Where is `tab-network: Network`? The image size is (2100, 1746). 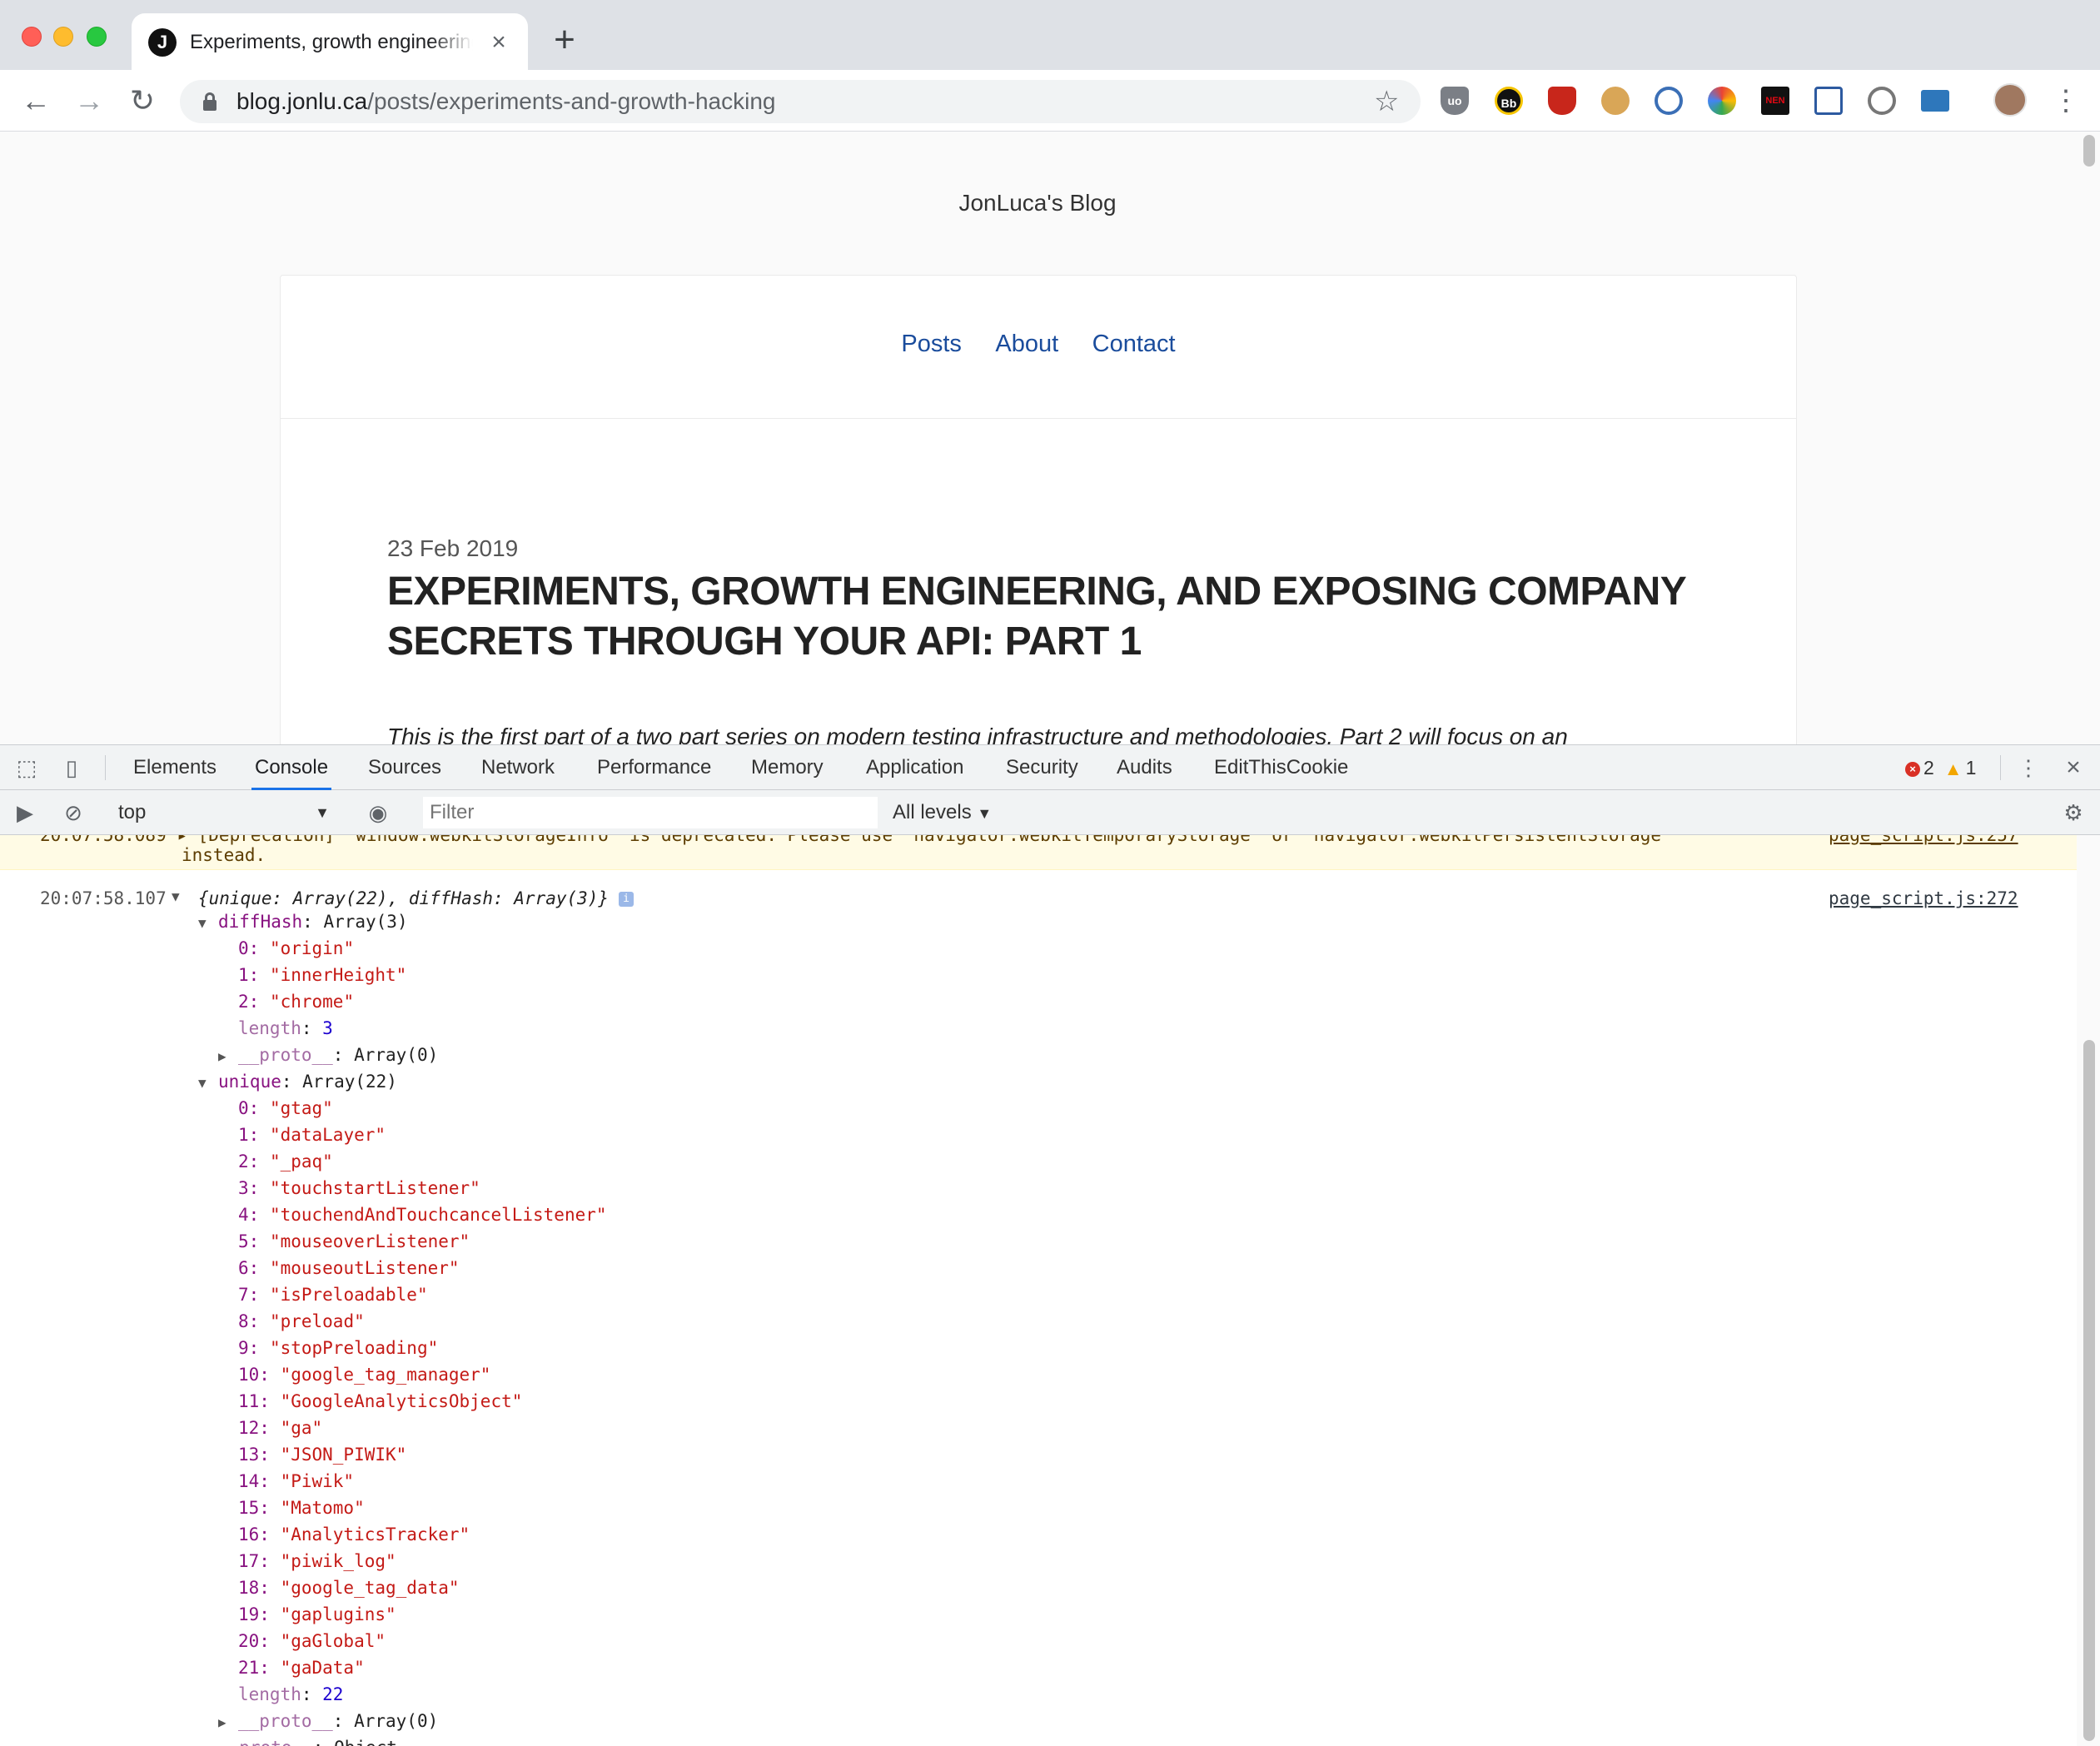 tab-network: Network is located at coordinates (518, 767).